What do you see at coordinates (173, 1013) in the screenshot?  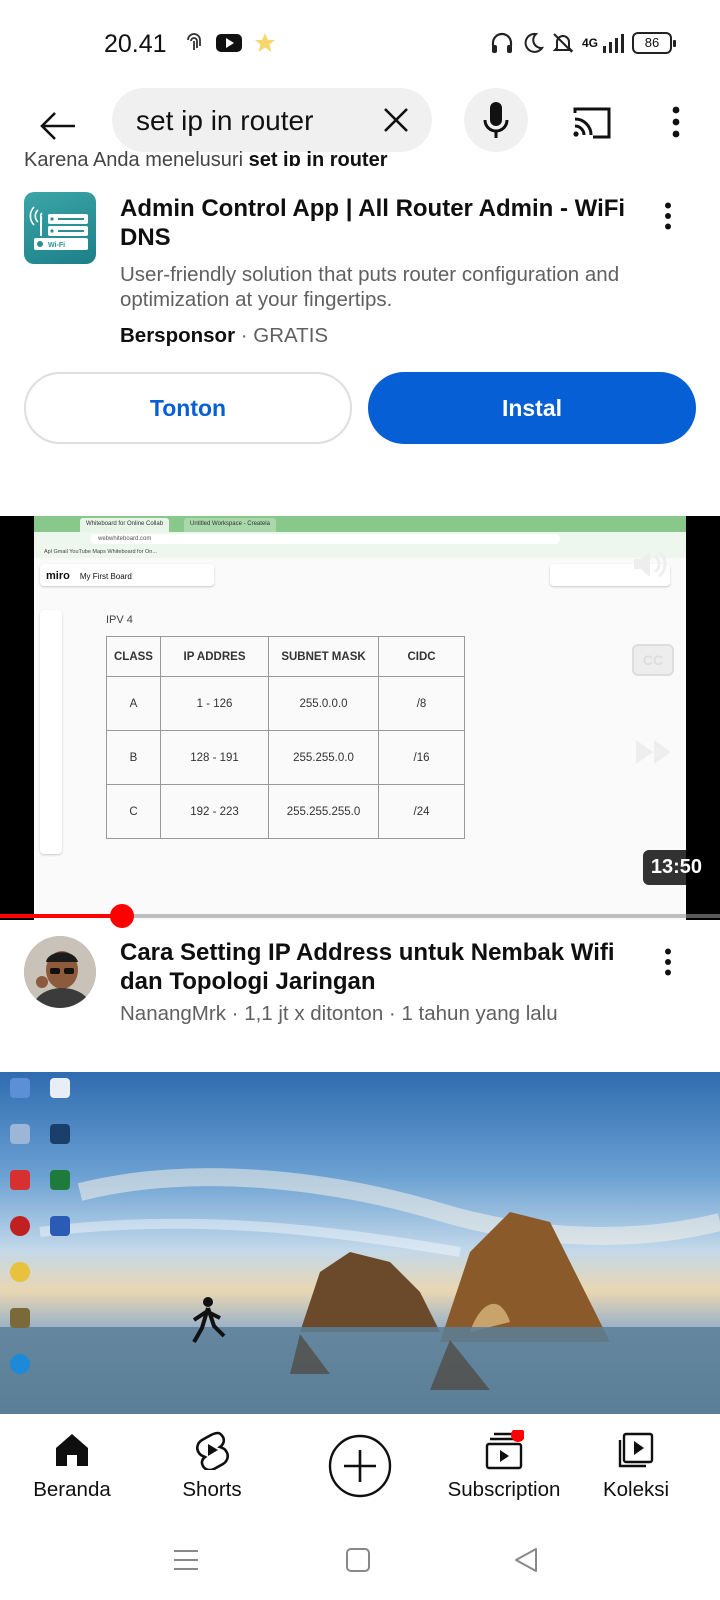 I see `channel-name: NanangMrk` at bounding box center [173, 1013].